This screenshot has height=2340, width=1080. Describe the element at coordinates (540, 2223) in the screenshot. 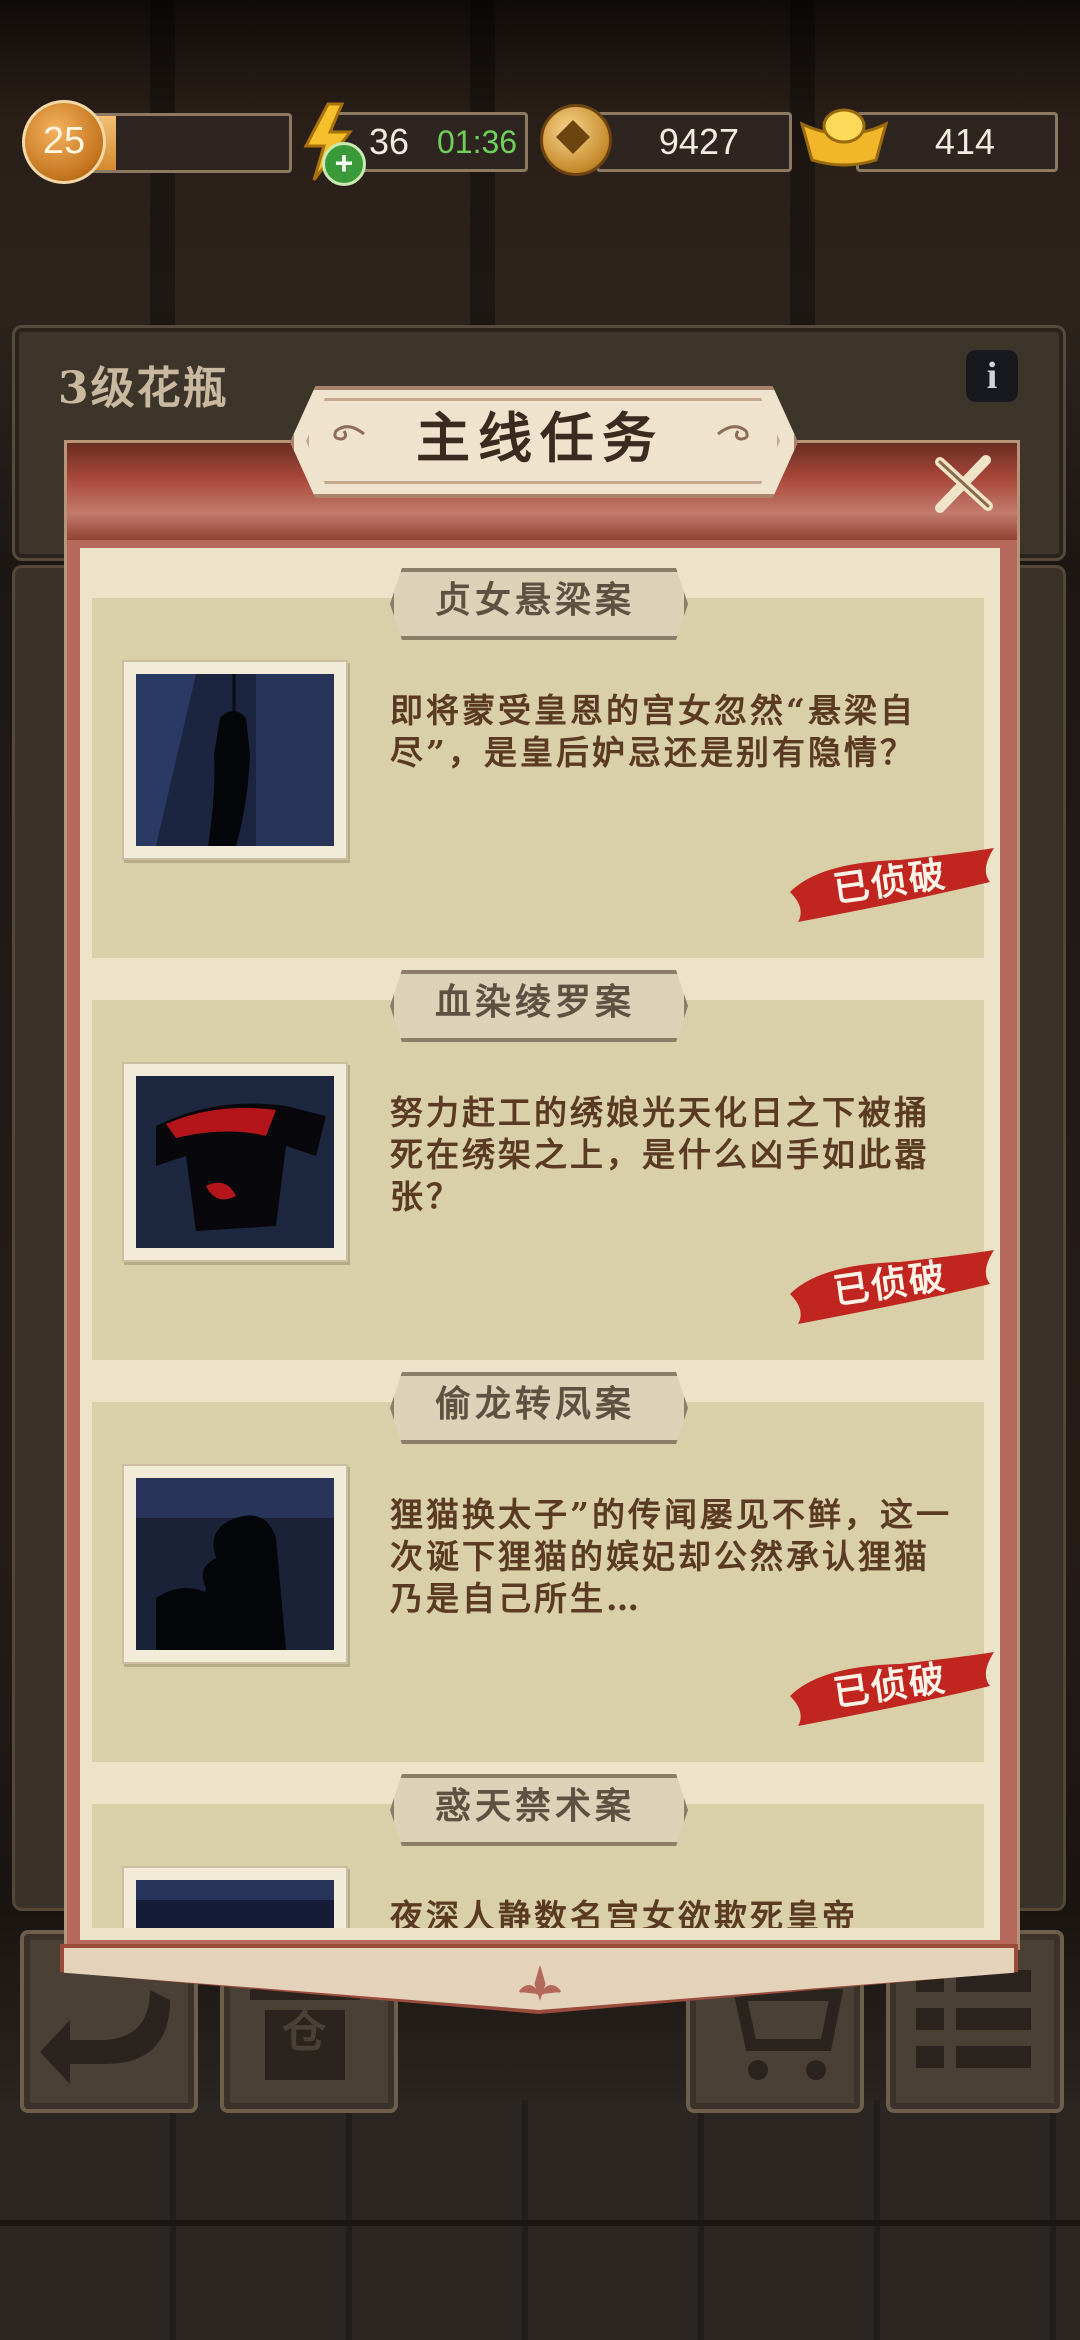

I see `background-floor-line` at that location.